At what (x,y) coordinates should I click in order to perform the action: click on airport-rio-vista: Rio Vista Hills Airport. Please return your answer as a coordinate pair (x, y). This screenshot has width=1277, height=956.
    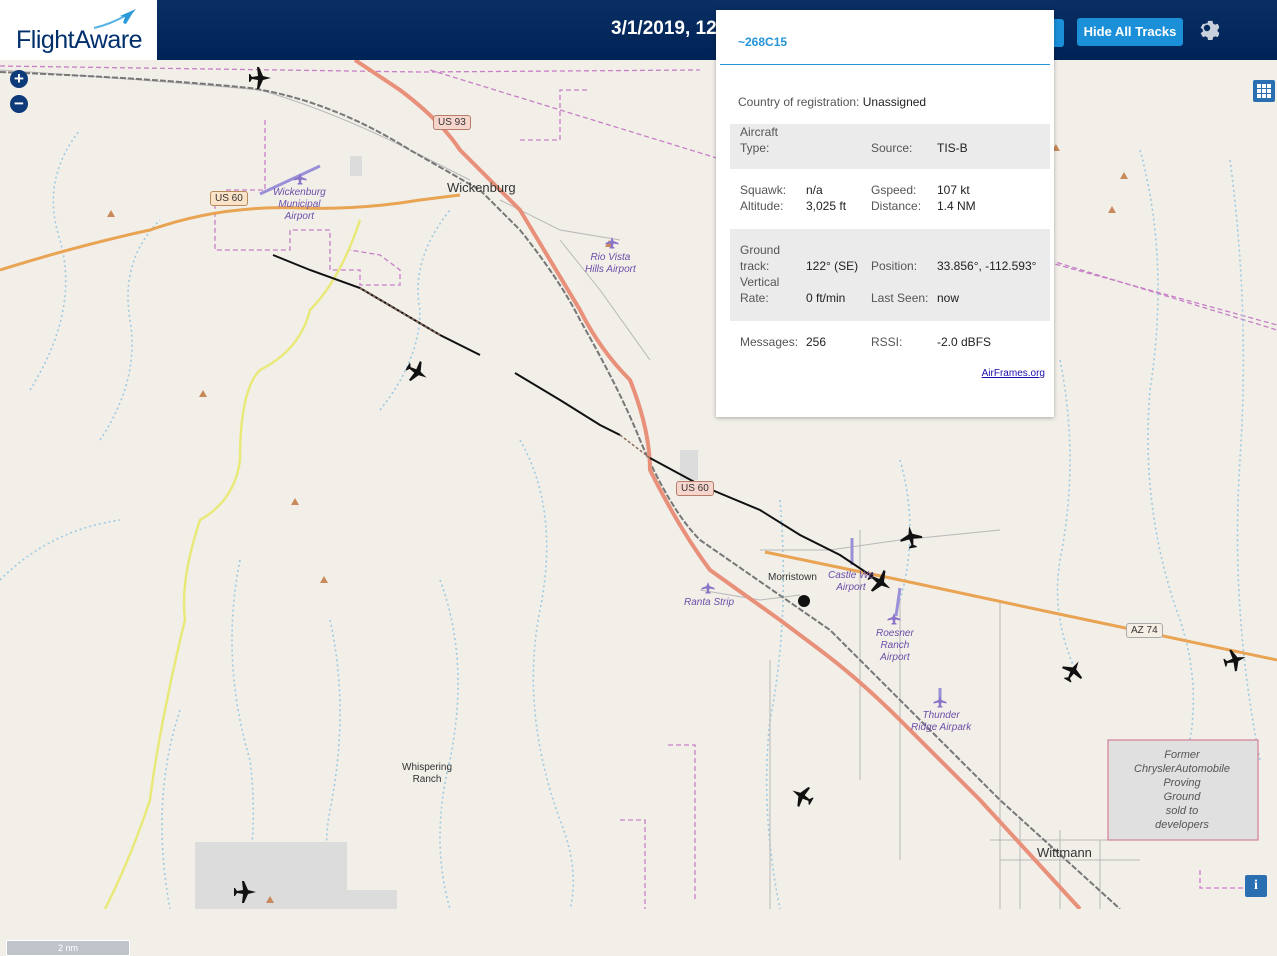
    Looking at the image, I should click on (610, 263).